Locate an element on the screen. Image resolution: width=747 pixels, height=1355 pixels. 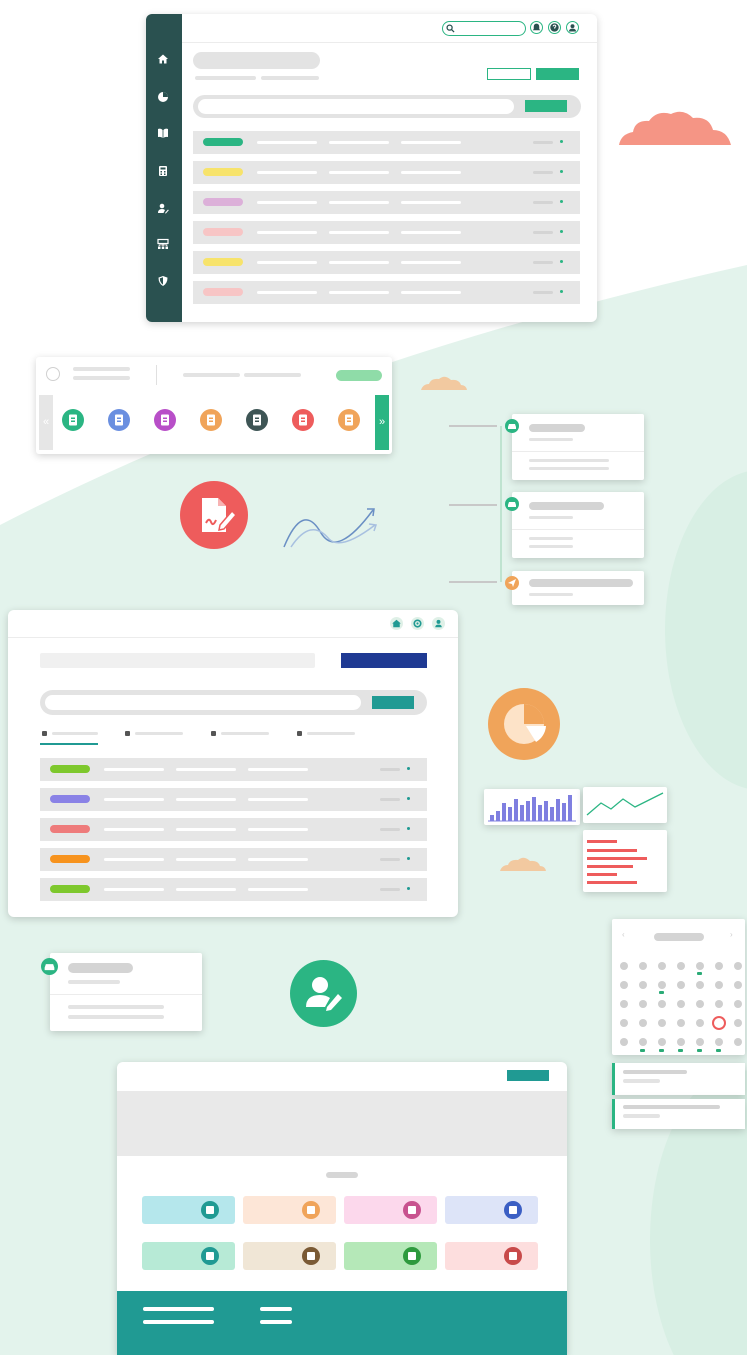
calculator-tile is located at coordinates (491, 1256).